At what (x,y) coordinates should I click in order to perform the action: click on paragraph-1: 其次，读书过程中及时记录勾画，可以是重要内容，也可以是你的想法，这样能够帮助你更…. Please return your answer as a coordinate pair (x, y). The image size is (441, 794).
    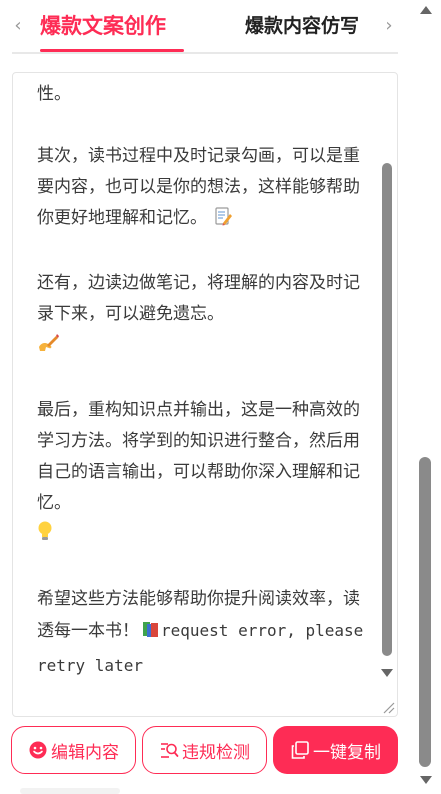
    Looking at the image, I should click on (198, 187).